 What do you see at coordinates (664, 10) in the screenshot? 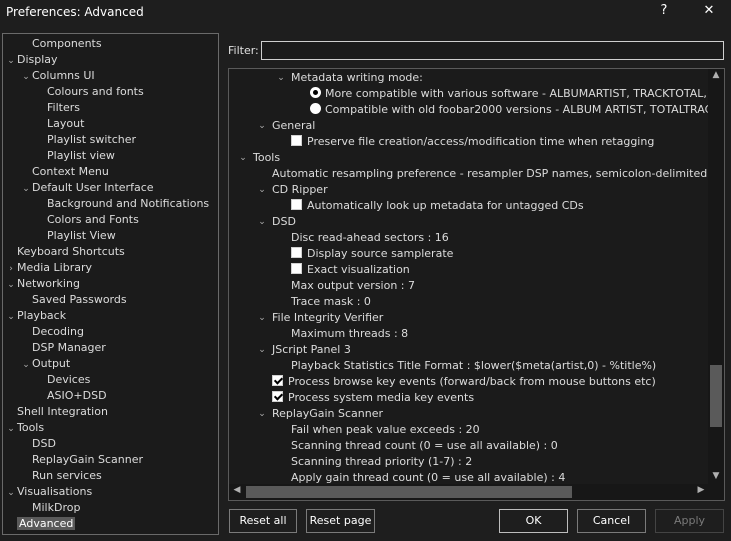
I see `help-button: ?` at bounding box center [664, 10].